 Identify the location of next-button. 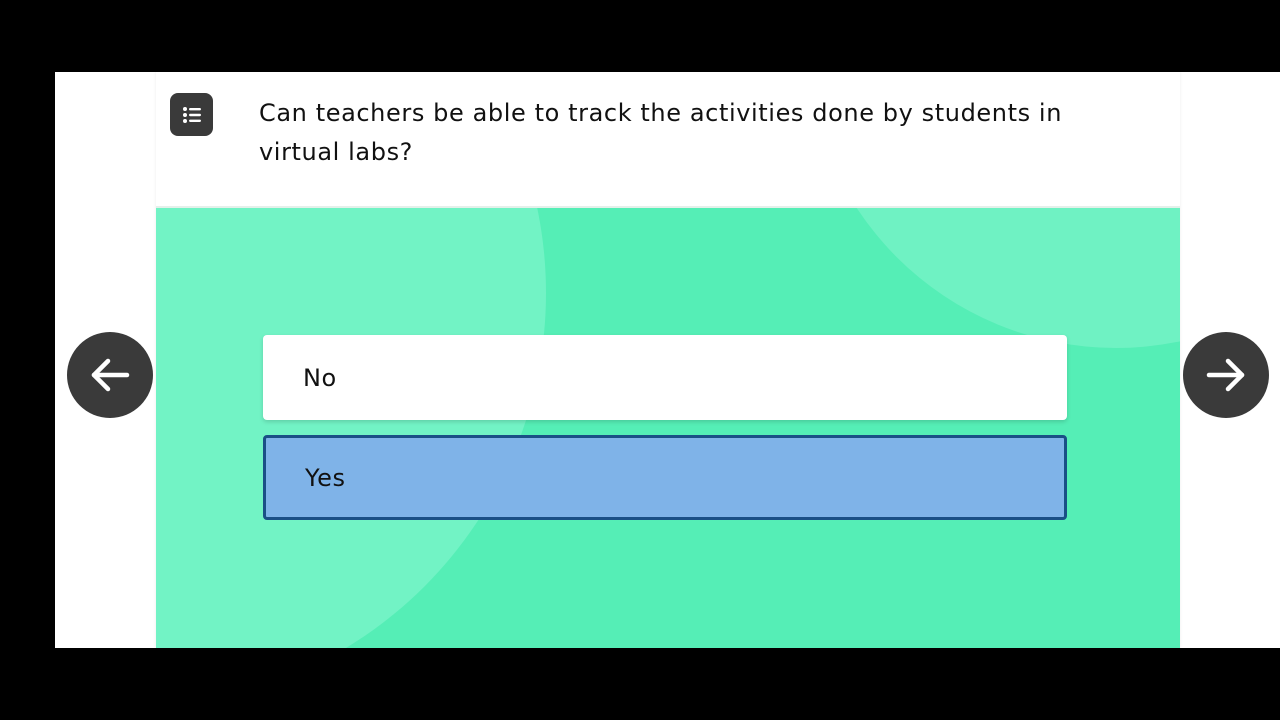
(1226, 375).